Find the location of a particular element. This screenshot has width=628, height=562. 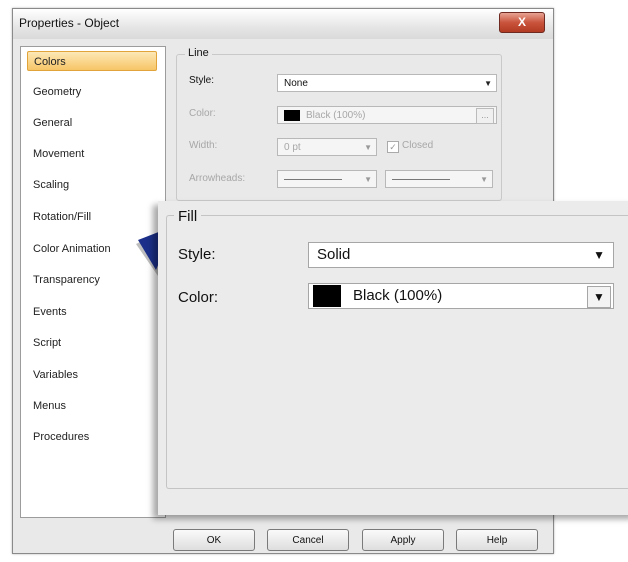

closed-checkbox: ✓ is located at coordinates (393, 147).